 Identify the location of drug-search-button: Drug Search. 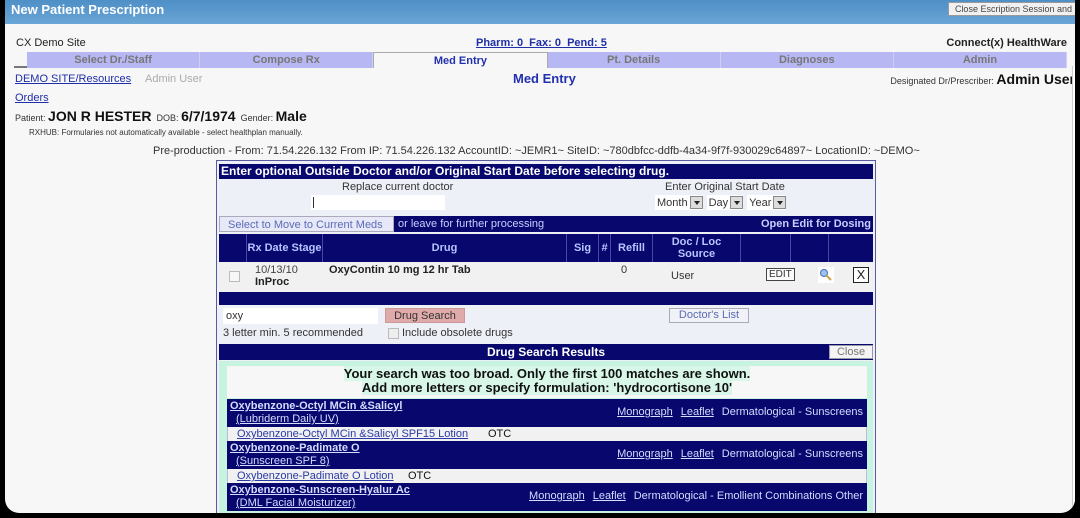
(425, 315).